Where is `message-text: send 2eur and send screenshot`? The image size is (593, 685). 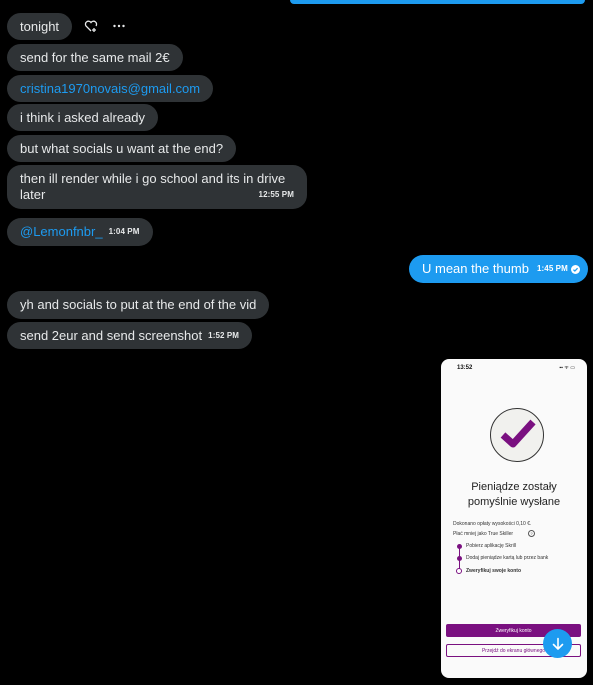 message-text: send 2eur and send screenshot is located at coordinates (111, 335).